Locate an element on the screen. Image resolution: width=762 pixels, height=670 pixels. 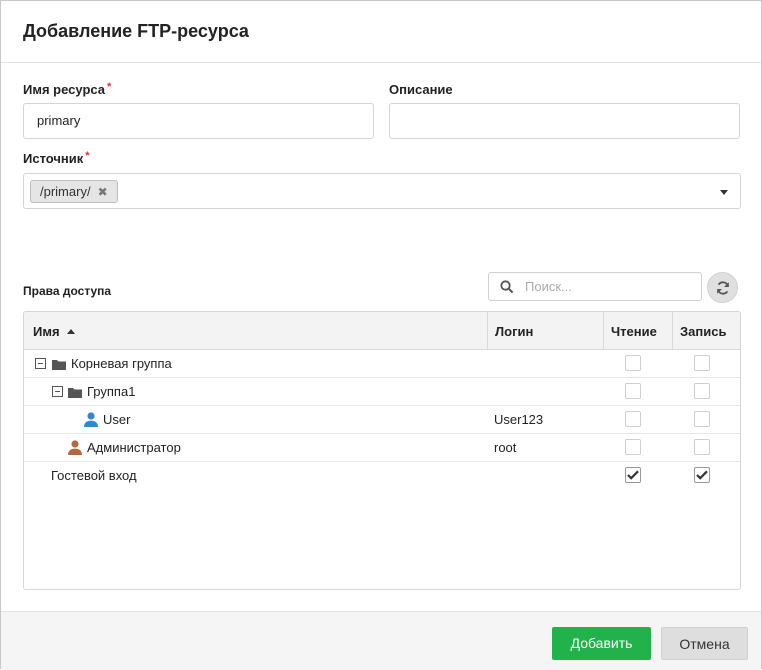
access-rights-label: Права доступа is located at coordinates (67, 291).